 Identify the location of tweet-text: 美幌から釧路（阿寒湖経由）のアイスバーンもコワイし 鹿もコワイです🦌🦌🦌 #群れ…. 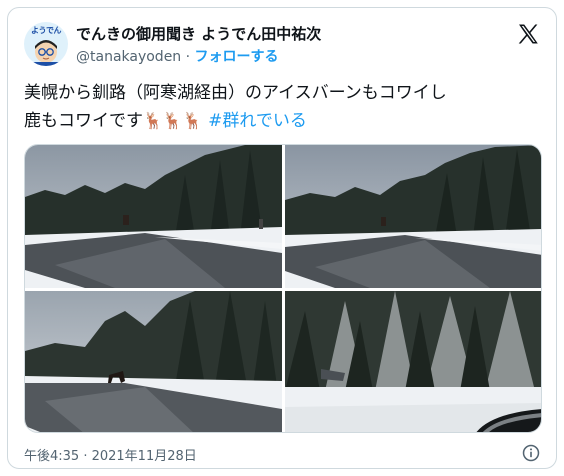
(284, 107).